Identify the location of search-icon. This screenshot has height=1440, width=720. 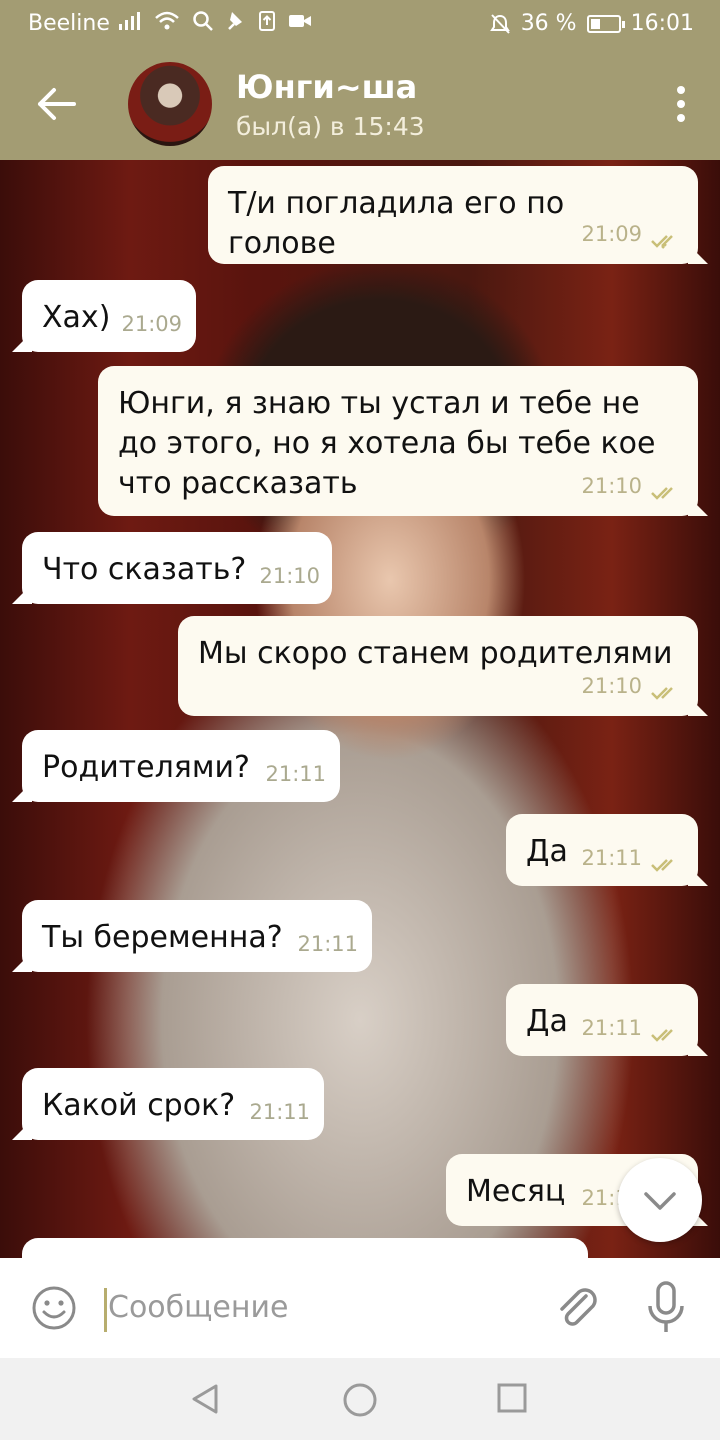
(203, 21).